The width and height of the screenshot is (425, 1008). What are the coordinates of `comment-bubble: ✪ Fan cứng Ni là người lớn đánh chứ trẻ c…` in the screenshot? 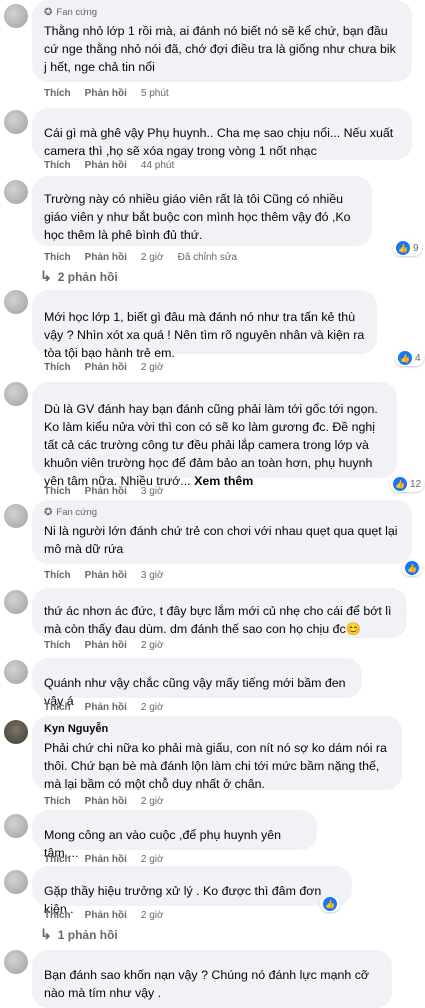 It's located at (222, 532).